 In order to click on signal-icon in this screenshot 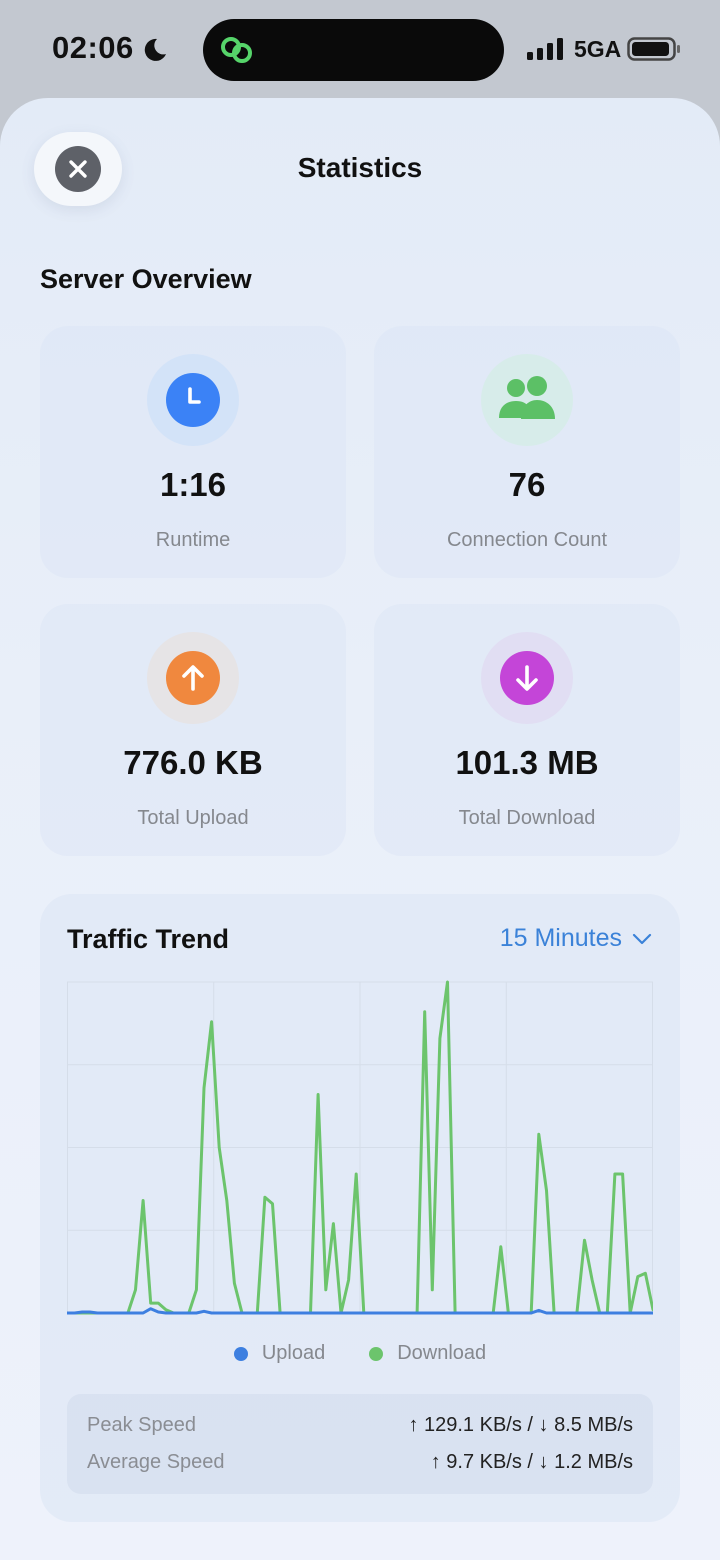, I will do `click(545, 49)`.